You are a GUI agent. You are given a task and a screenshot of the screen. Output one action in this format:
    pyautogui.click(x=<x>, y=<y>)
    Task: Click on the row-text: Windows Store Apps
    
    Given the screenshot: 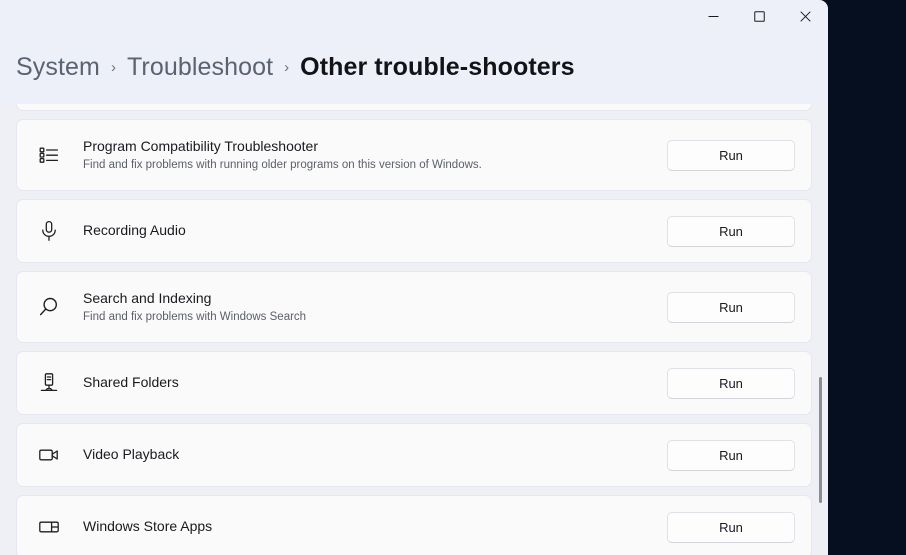 What is the action you would take?
    pyautogui.click(x=375, y=527)
    